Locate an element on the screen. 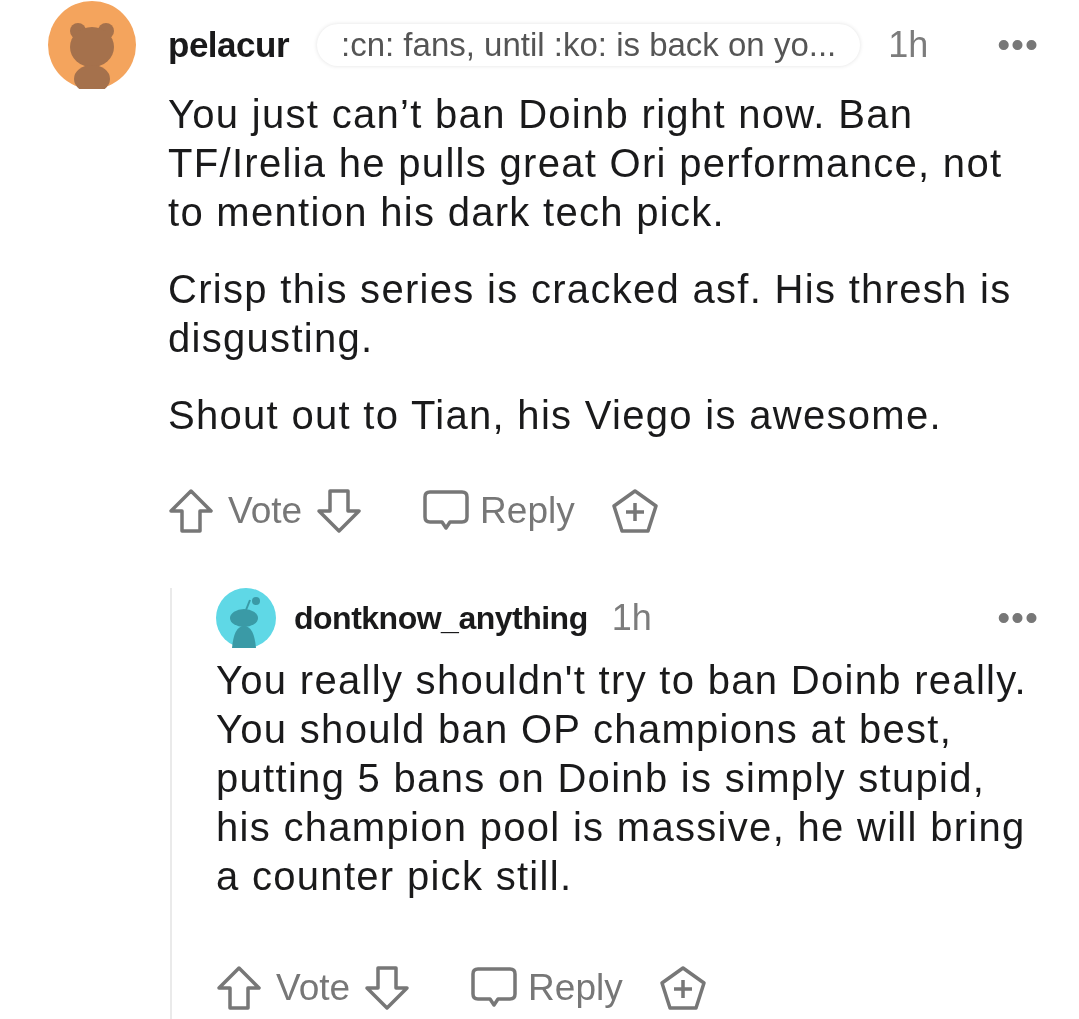 Image resolution: width=1079 pixels, height=1019 pixels. comment-text: Crisp this series is cracked asf. His thresh is disgusting. is located at coordinates (590, 314).